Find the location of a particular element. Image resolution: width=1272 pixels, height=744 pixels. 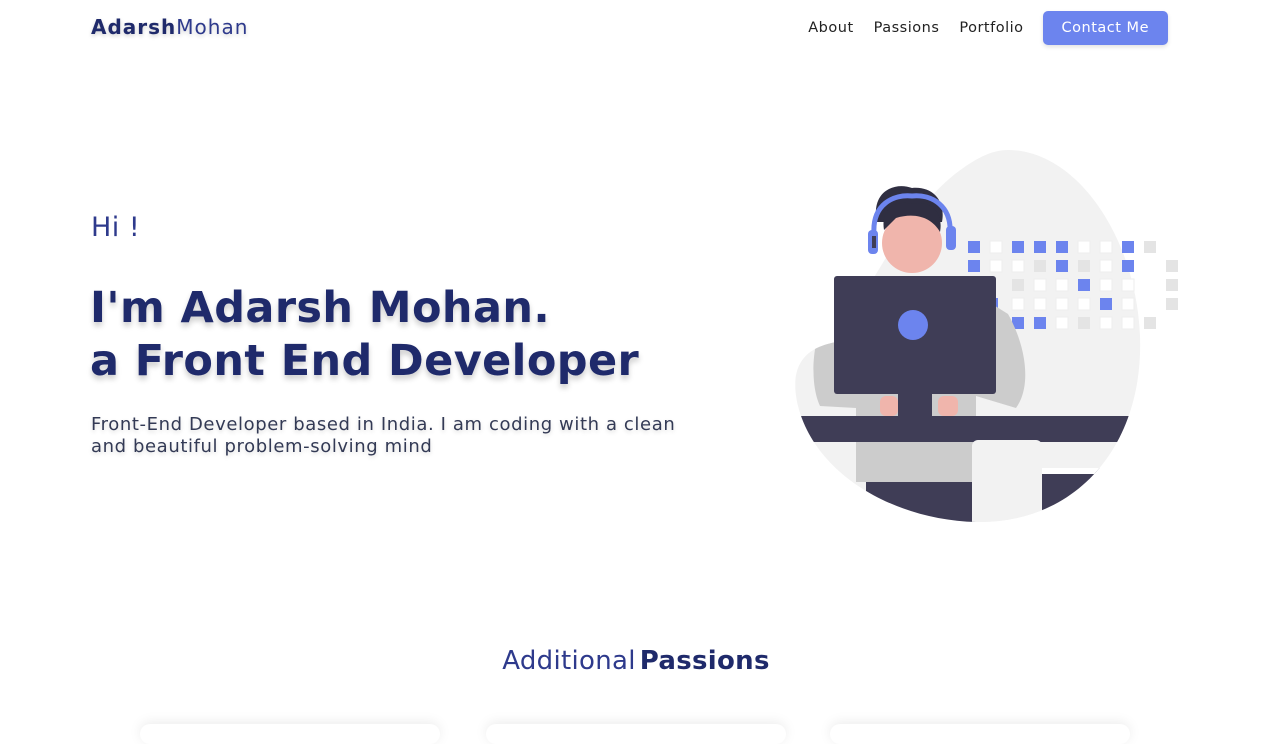

headline-line-2: a Front End Developer is located at coordinates (365, 361).